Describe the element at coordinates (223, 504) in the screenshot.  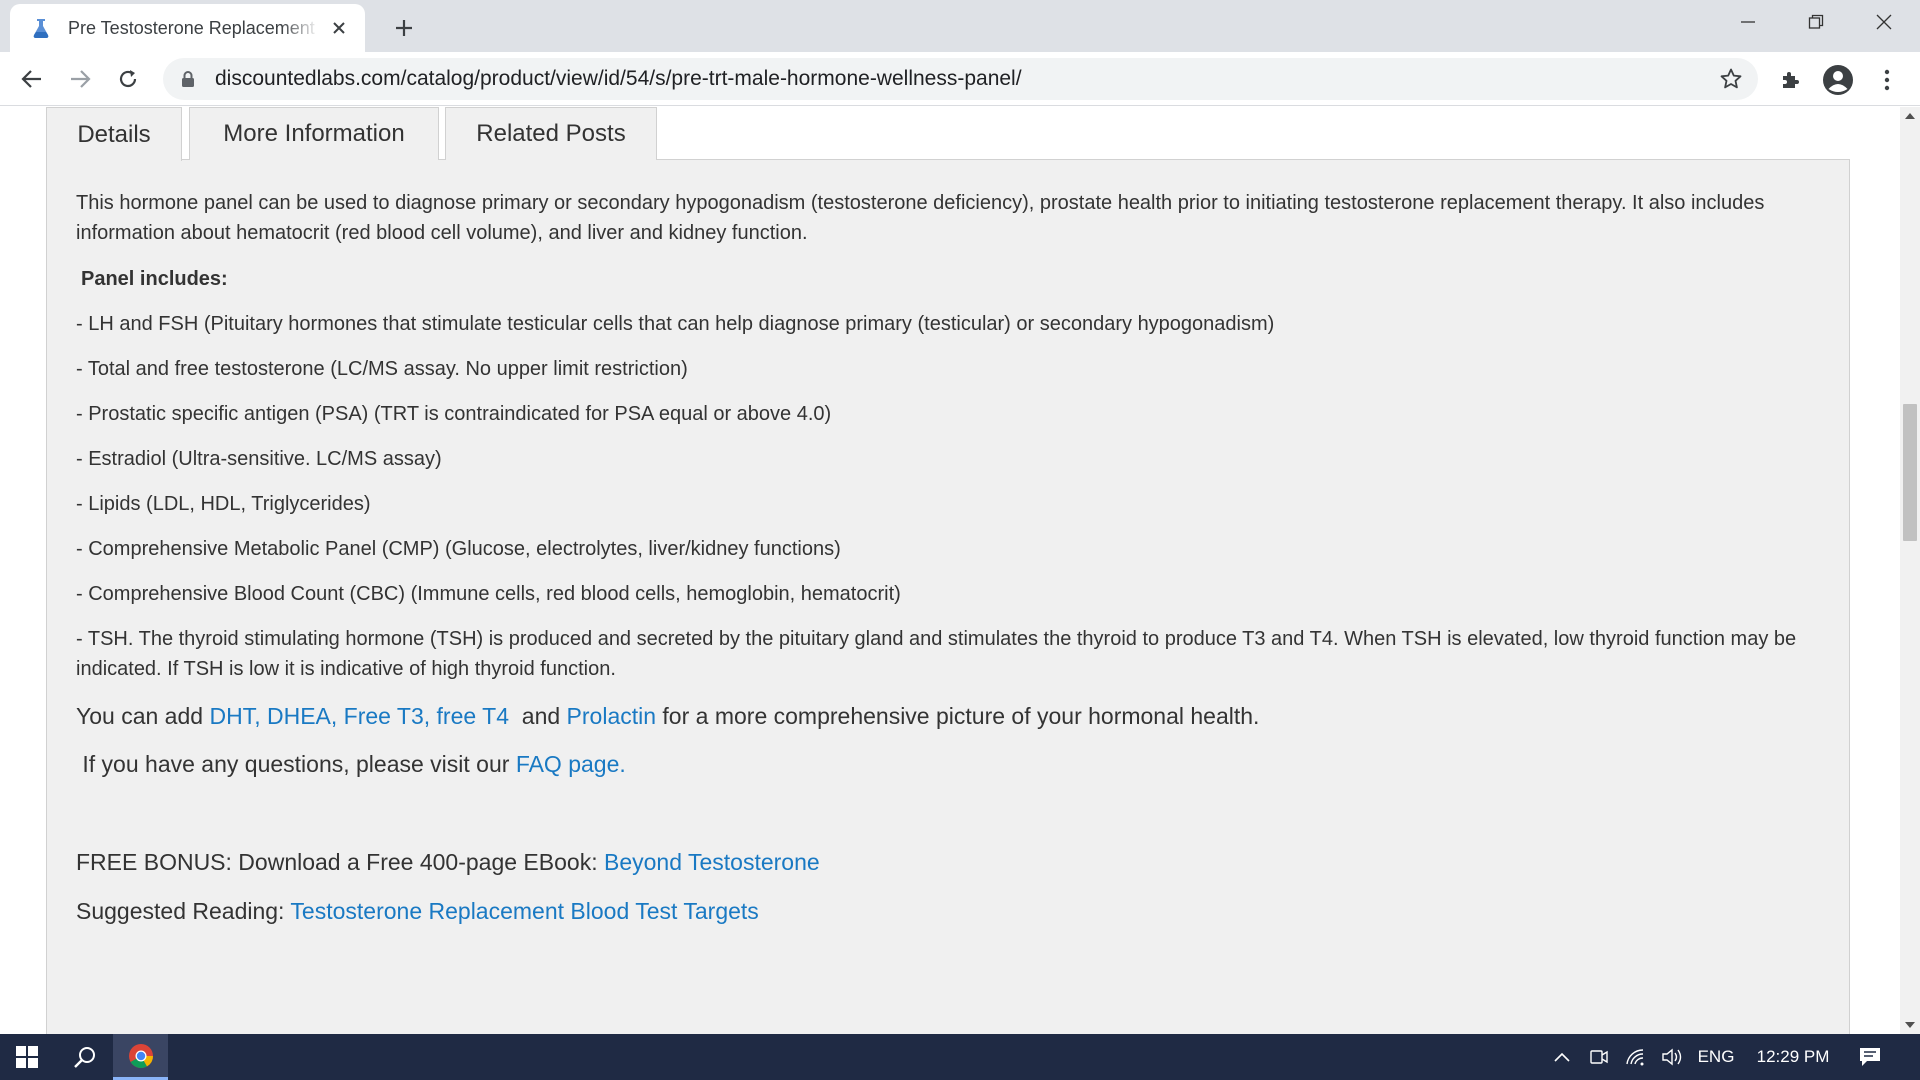
I see `panel-item: - Lipids (LDL, HDL, Triglycerides)` at that location.